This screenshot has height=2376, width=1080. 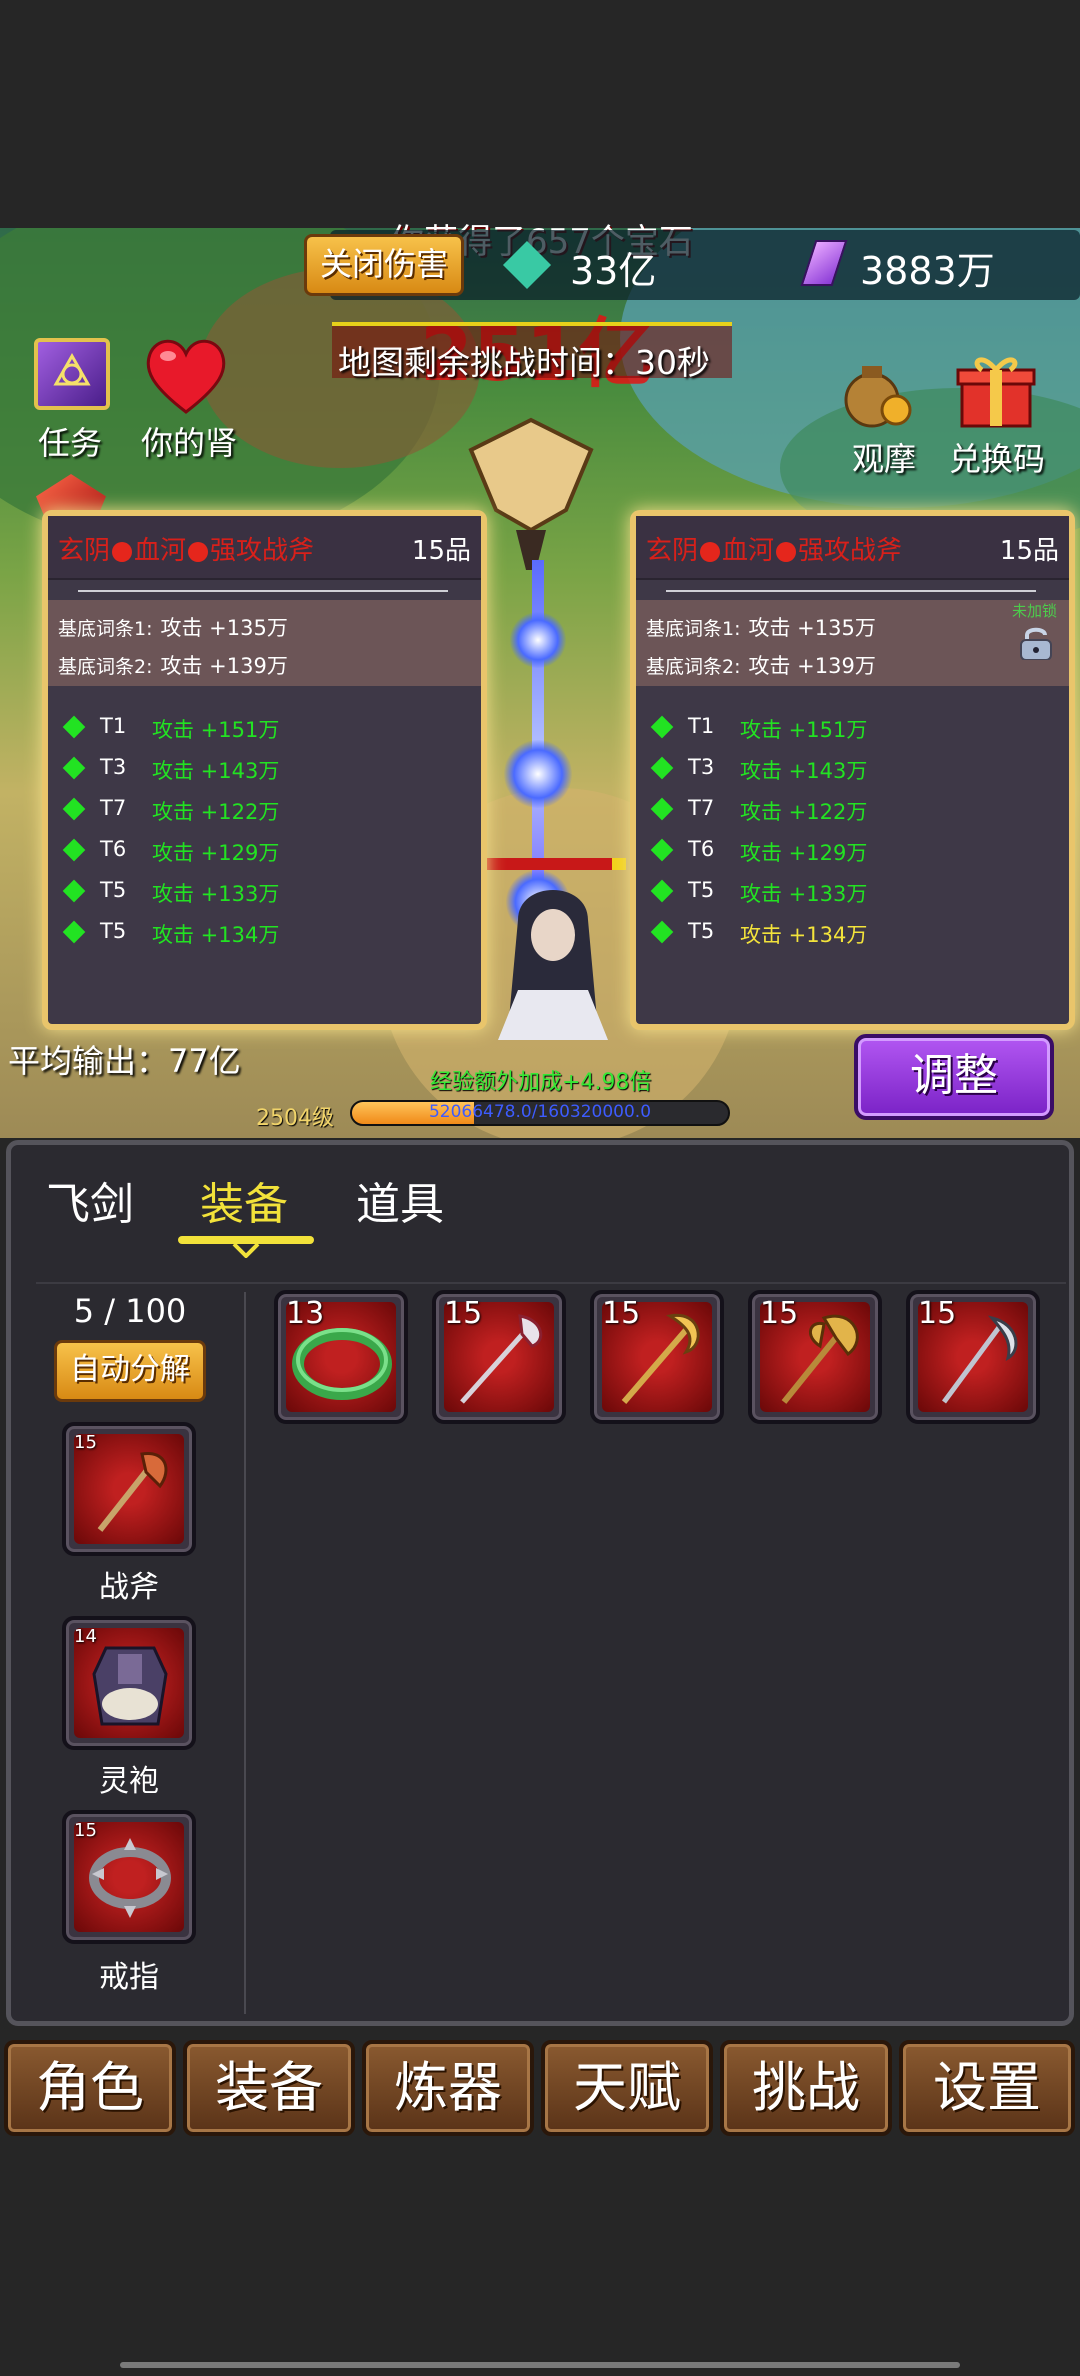 What do you see at coordinates (384, 265) in the screenshot?
I see `close-damage-button: 关闭伤害` at bounding box center [384, 265].